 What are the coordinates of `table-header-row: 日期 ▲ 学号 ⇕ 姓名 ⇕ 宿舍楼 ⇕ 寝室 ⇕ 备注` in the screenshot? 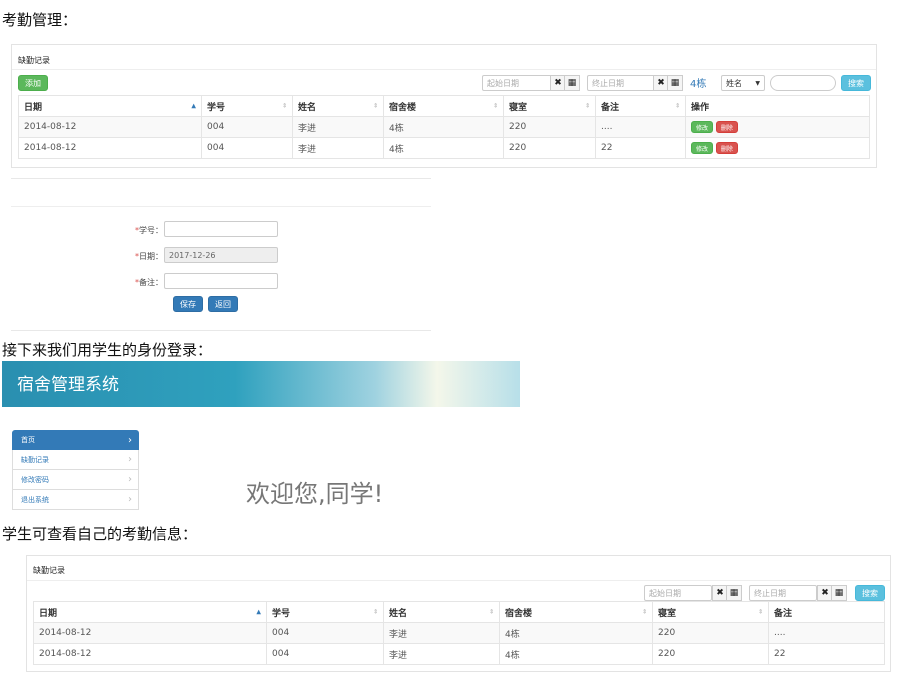 It's located at (459, 612).